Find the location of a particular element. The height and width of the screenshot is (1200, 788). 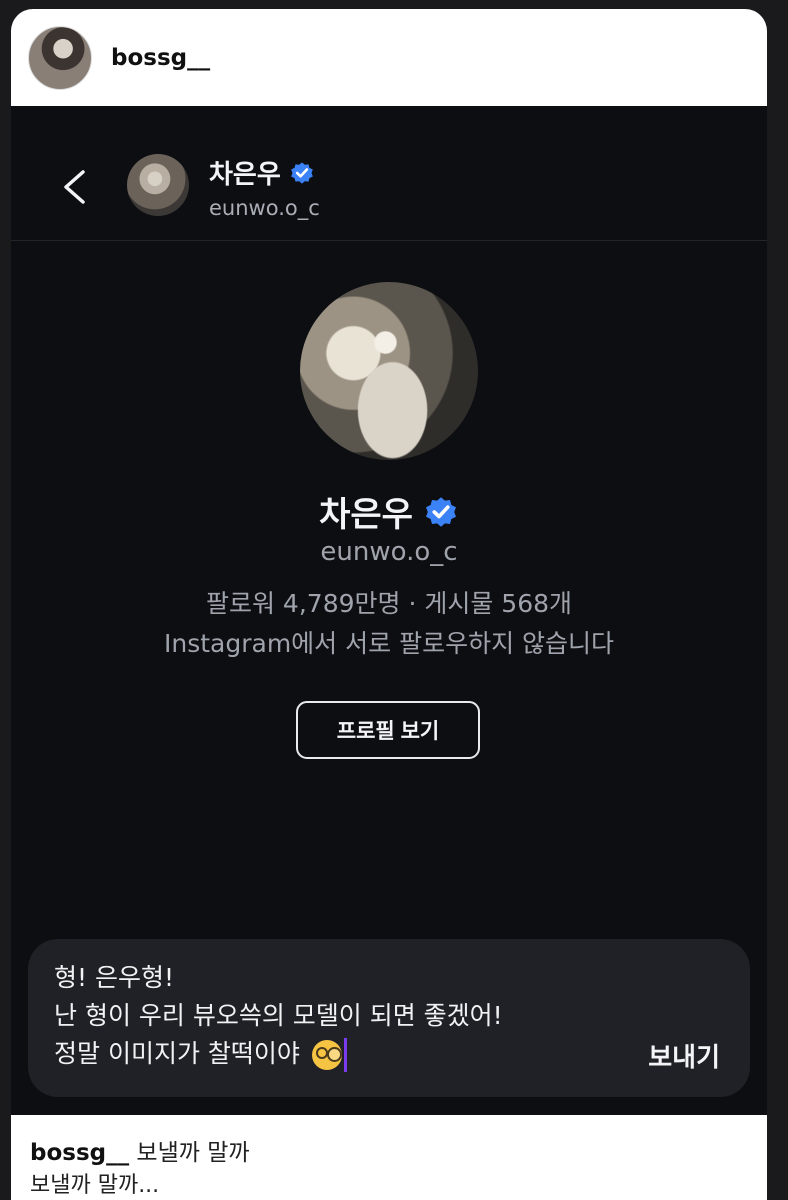

story-username: bossg__ is located at coordinates (160, 58).